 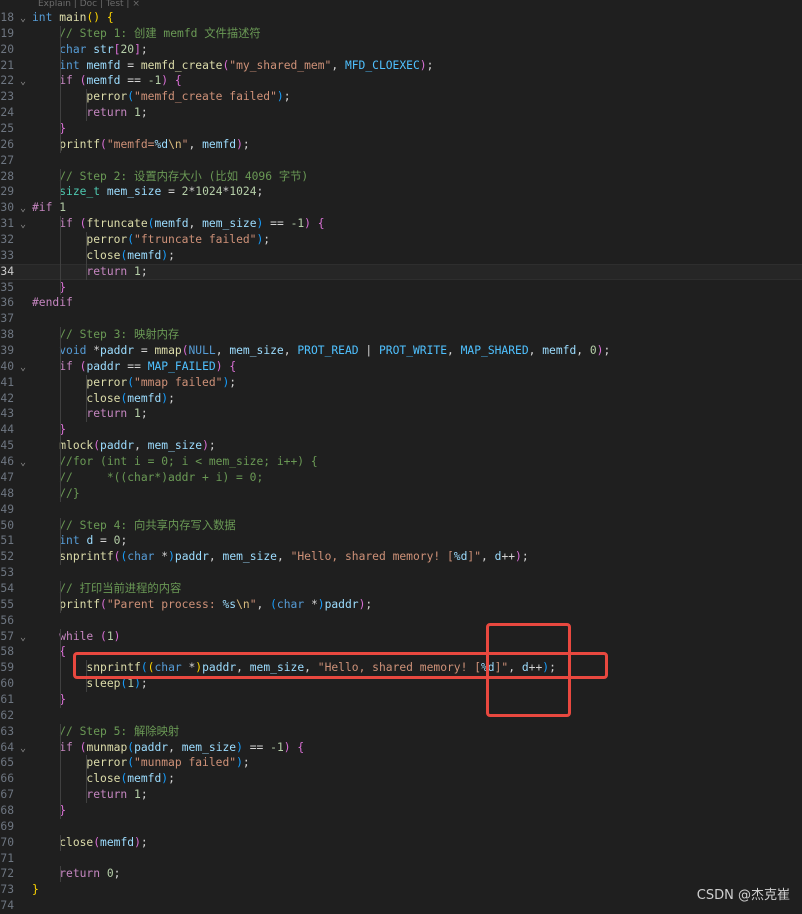 I want to click on code-line: 57 ⌄ while (1), so click(x=401, y=636).